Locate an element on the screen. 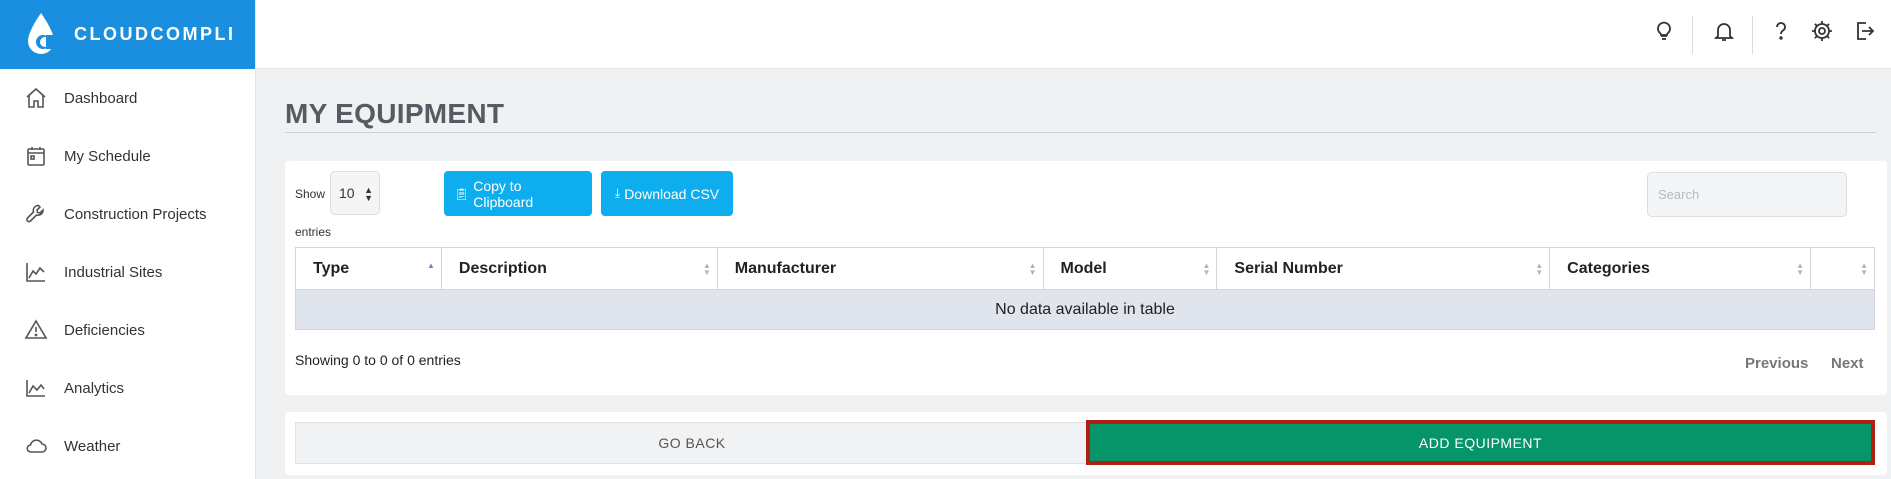 The width and height of the screenshot is (1891, 479). entries-label: entries is located at coordinates (313, 232).